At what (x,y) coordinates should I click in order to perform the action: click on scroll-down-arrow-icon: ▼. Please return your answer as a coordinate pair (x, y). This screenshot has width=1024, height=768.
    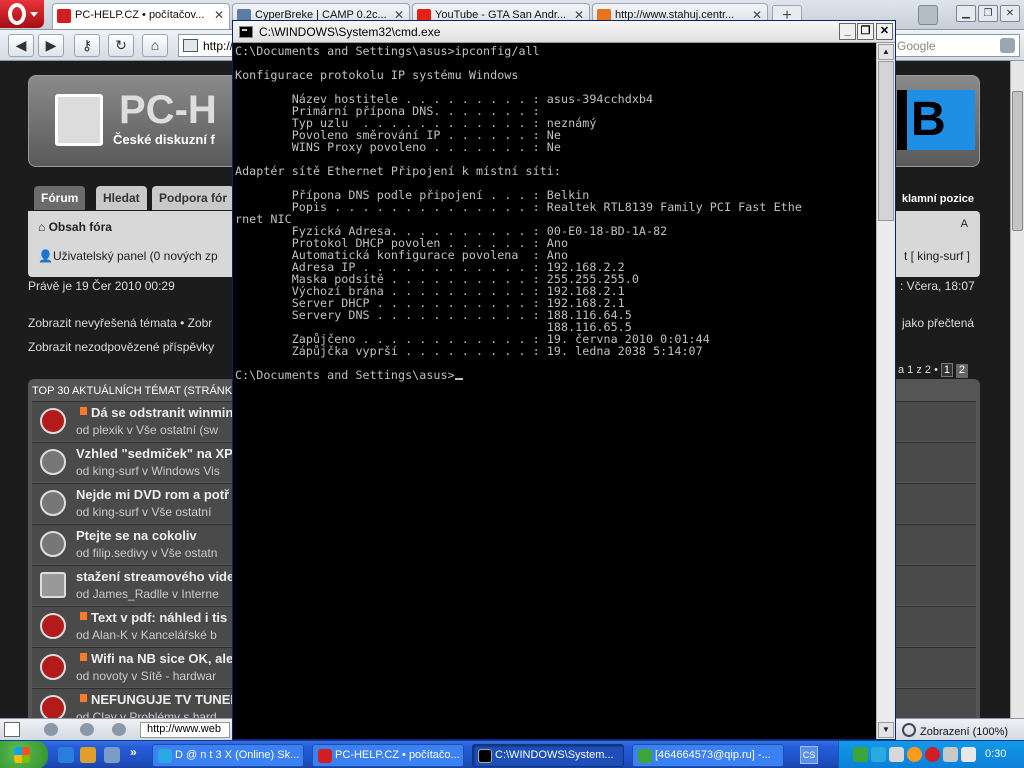
    Looking at the image, I should click on (886, 730).